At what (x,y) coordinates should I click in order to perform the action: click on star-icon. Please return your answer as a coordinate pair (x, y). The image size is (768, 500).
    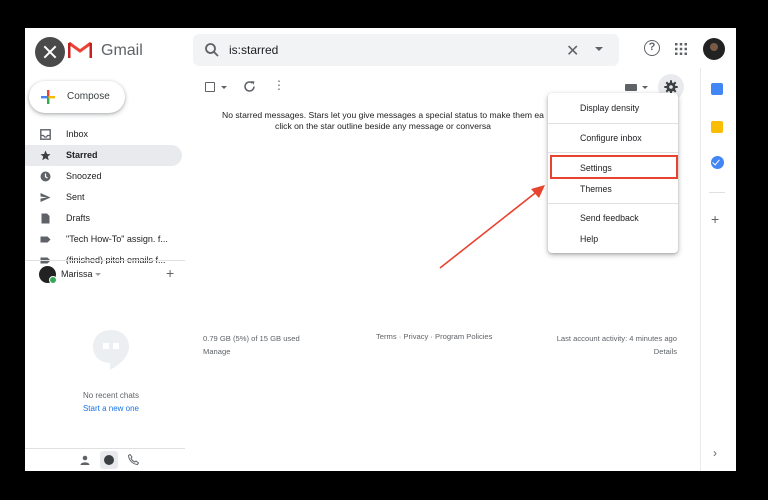
    Looking at the image, I should click on (45, 155).